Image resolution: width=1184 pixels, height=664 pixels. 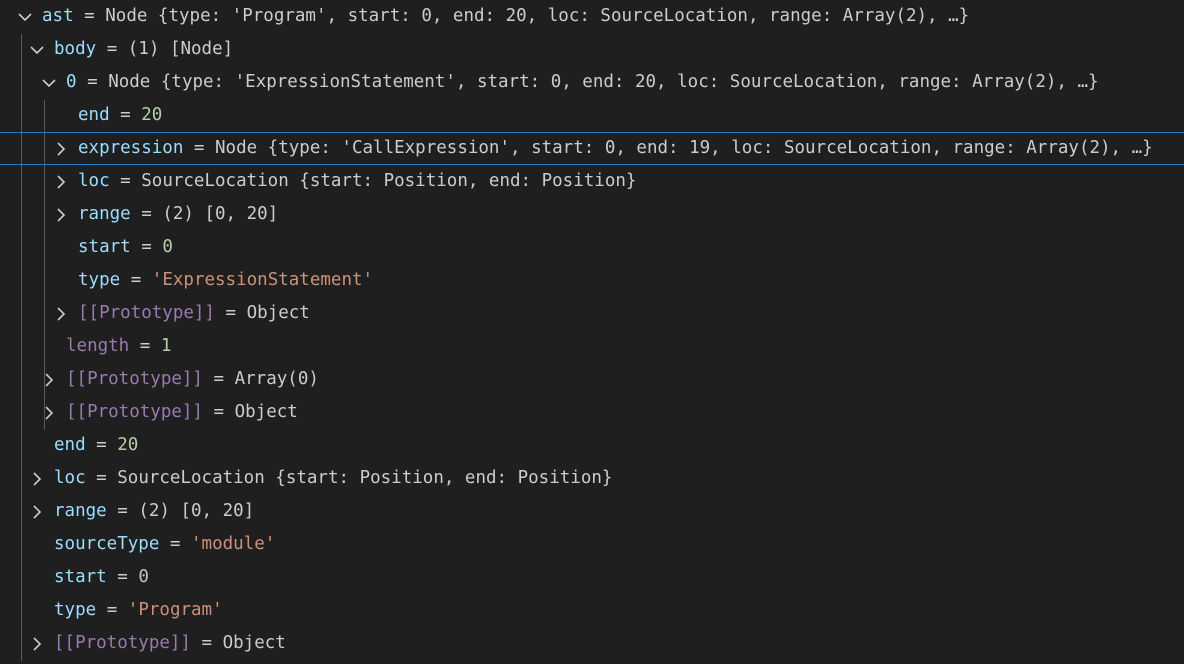 What do you see at coordinates (233, 544) in the screenshot?
I see `variable-value: 'module'` at bounding box center [233, 544].